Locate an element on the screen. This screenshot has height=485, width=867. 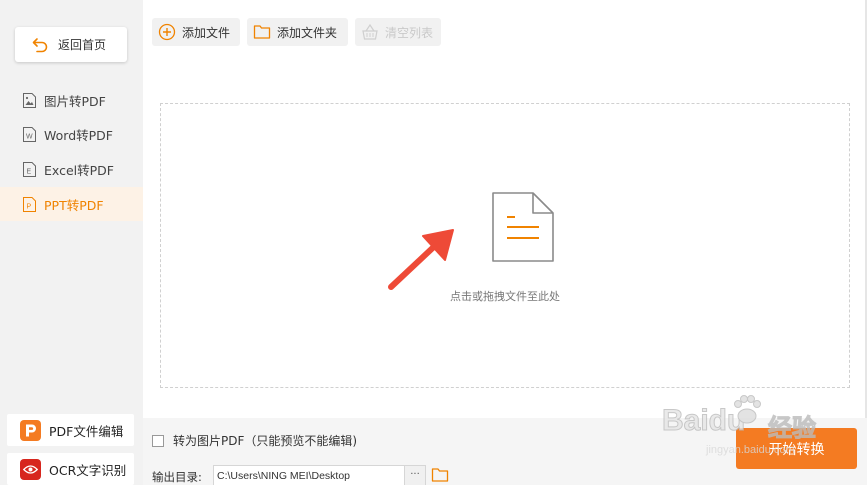
clear-list-button: 清空列表 is located at coordinates (398, 32).